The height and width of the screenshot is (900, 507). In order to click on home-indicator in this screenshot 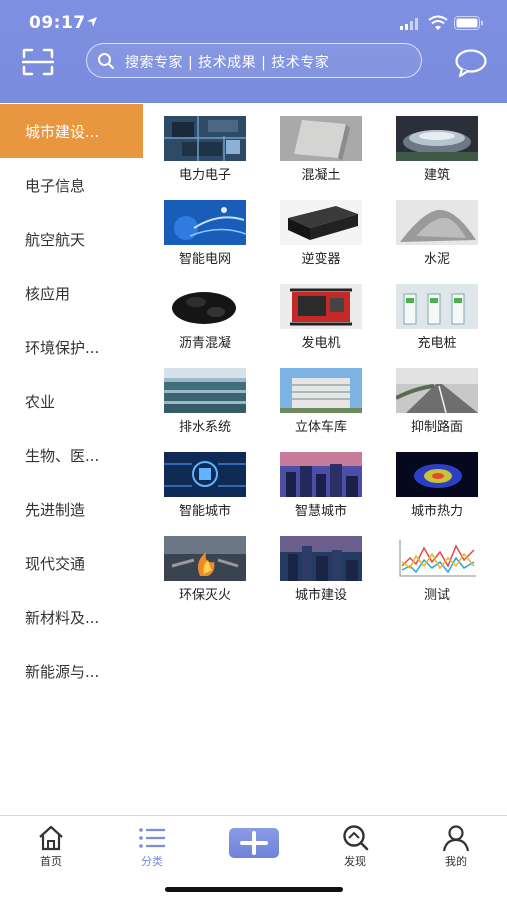, I will do `click(254, 889)`.